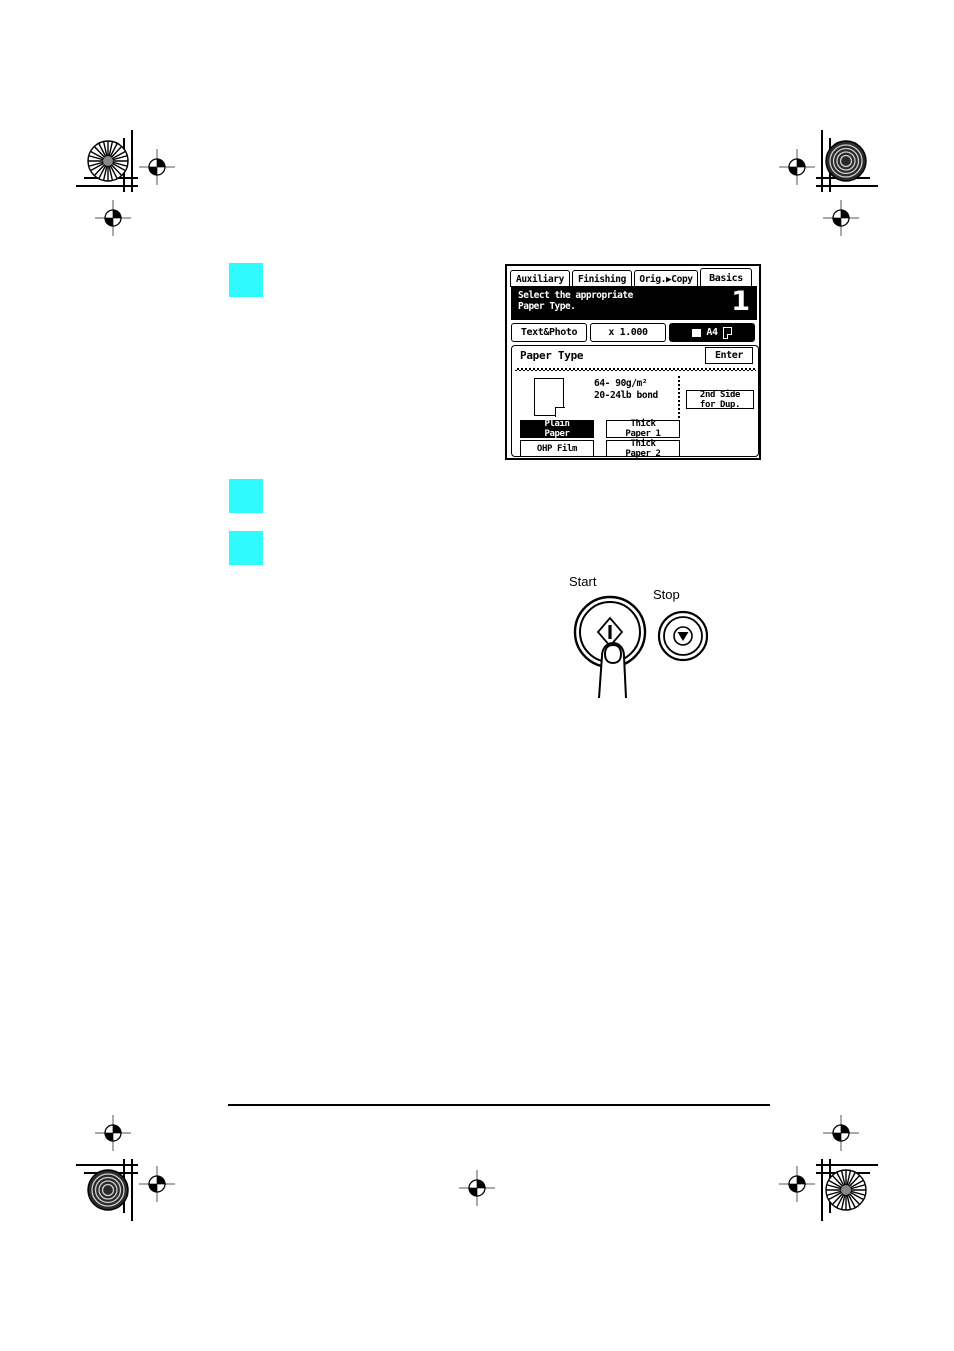  I want to click on enter-button-label: Enter, so click(729, 355).